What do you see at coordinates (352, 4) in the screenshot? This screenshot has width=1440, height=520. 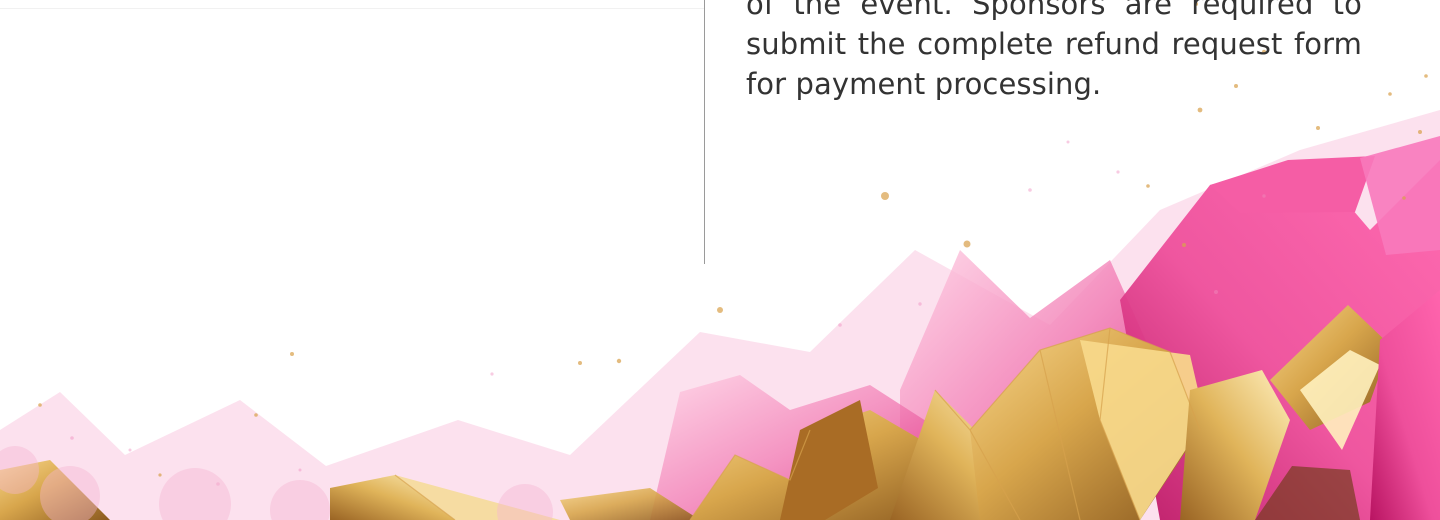 I see `top-left-panel-strip` at bounding box center [352, 4].